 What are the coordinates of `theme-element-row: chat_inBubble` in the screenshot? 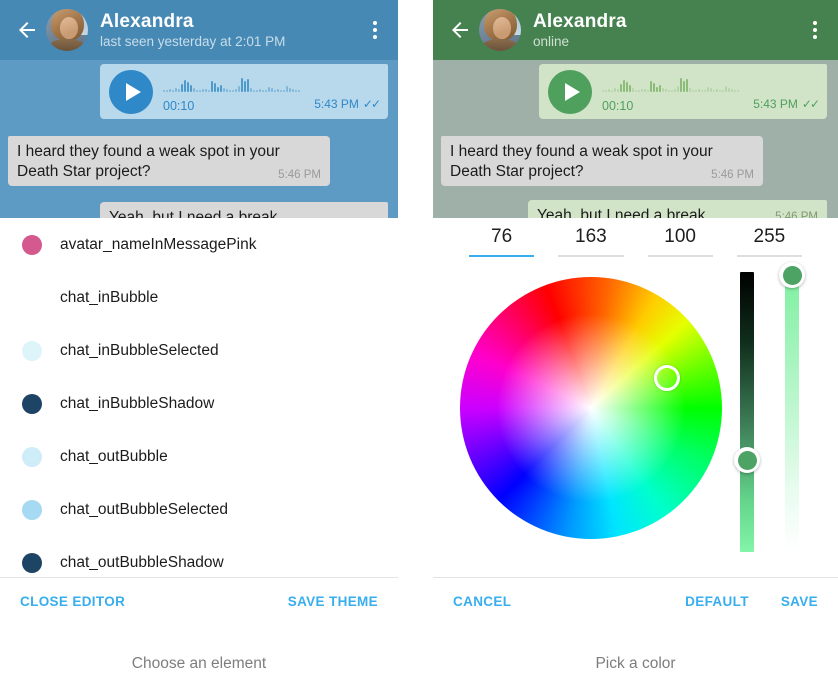 It's located at (199, 297).